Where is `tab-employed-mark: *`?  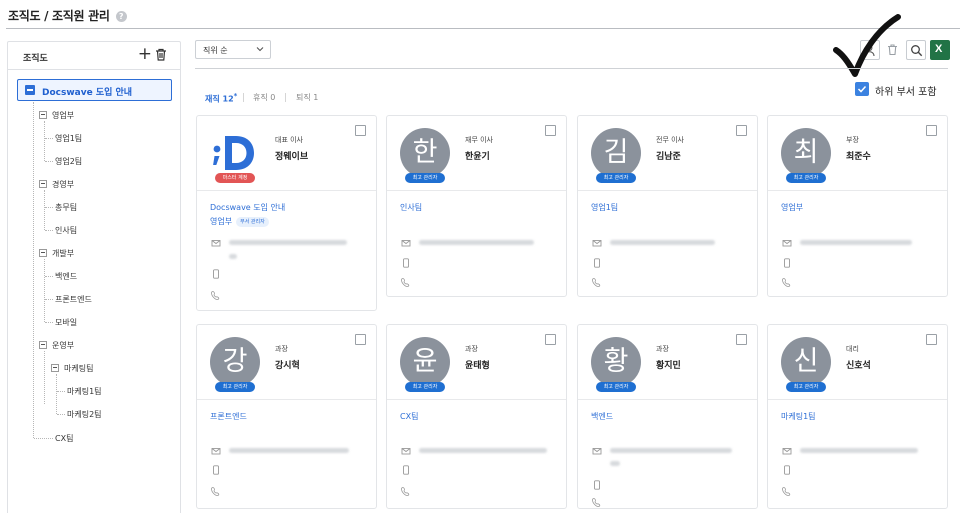
tab-employed-mark: * is located at coordinates (235, 96).